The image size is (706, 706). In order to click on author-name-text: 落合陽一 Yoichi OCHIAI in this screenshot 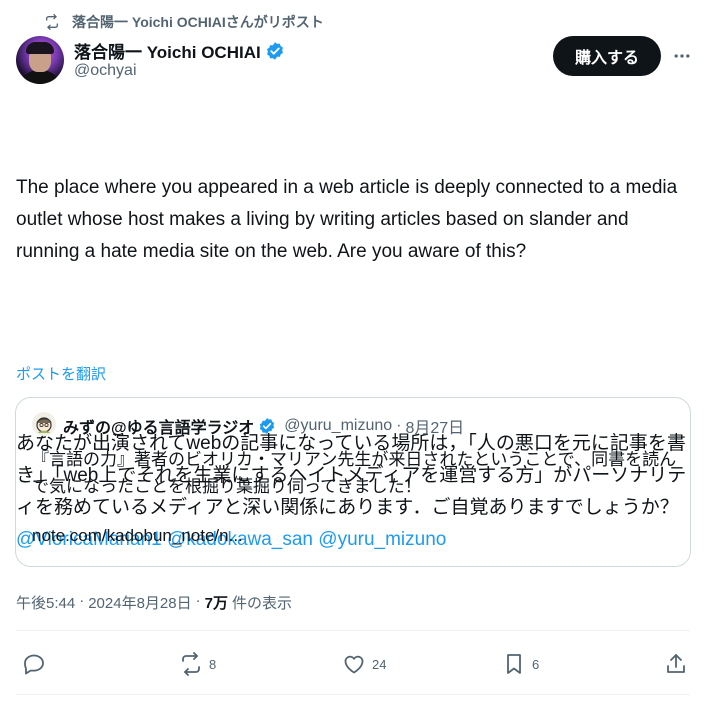, I will do `click(167, 52)`.